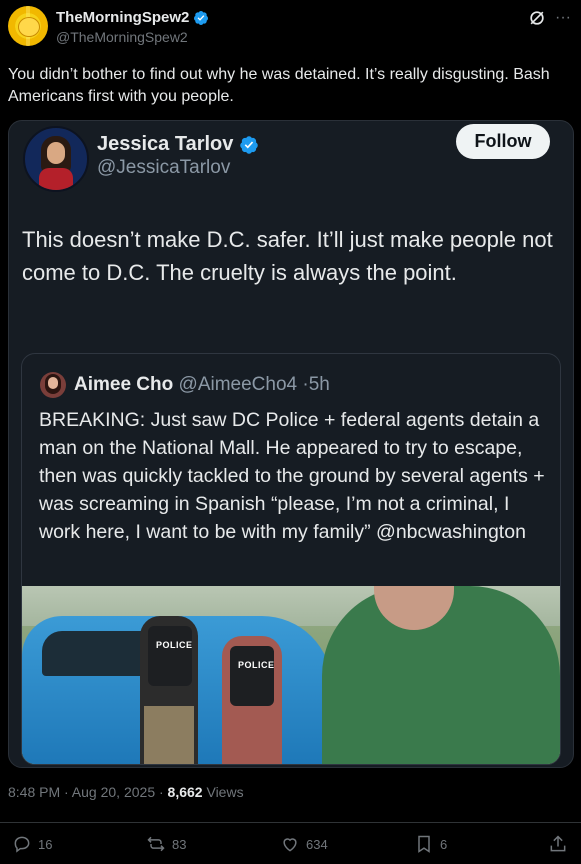  Describe the element at coordinates (88, 792) in the screenshot. I see `tweet-timestamp: 8:48 PM · Aug 20, 2025 ·` at that location.